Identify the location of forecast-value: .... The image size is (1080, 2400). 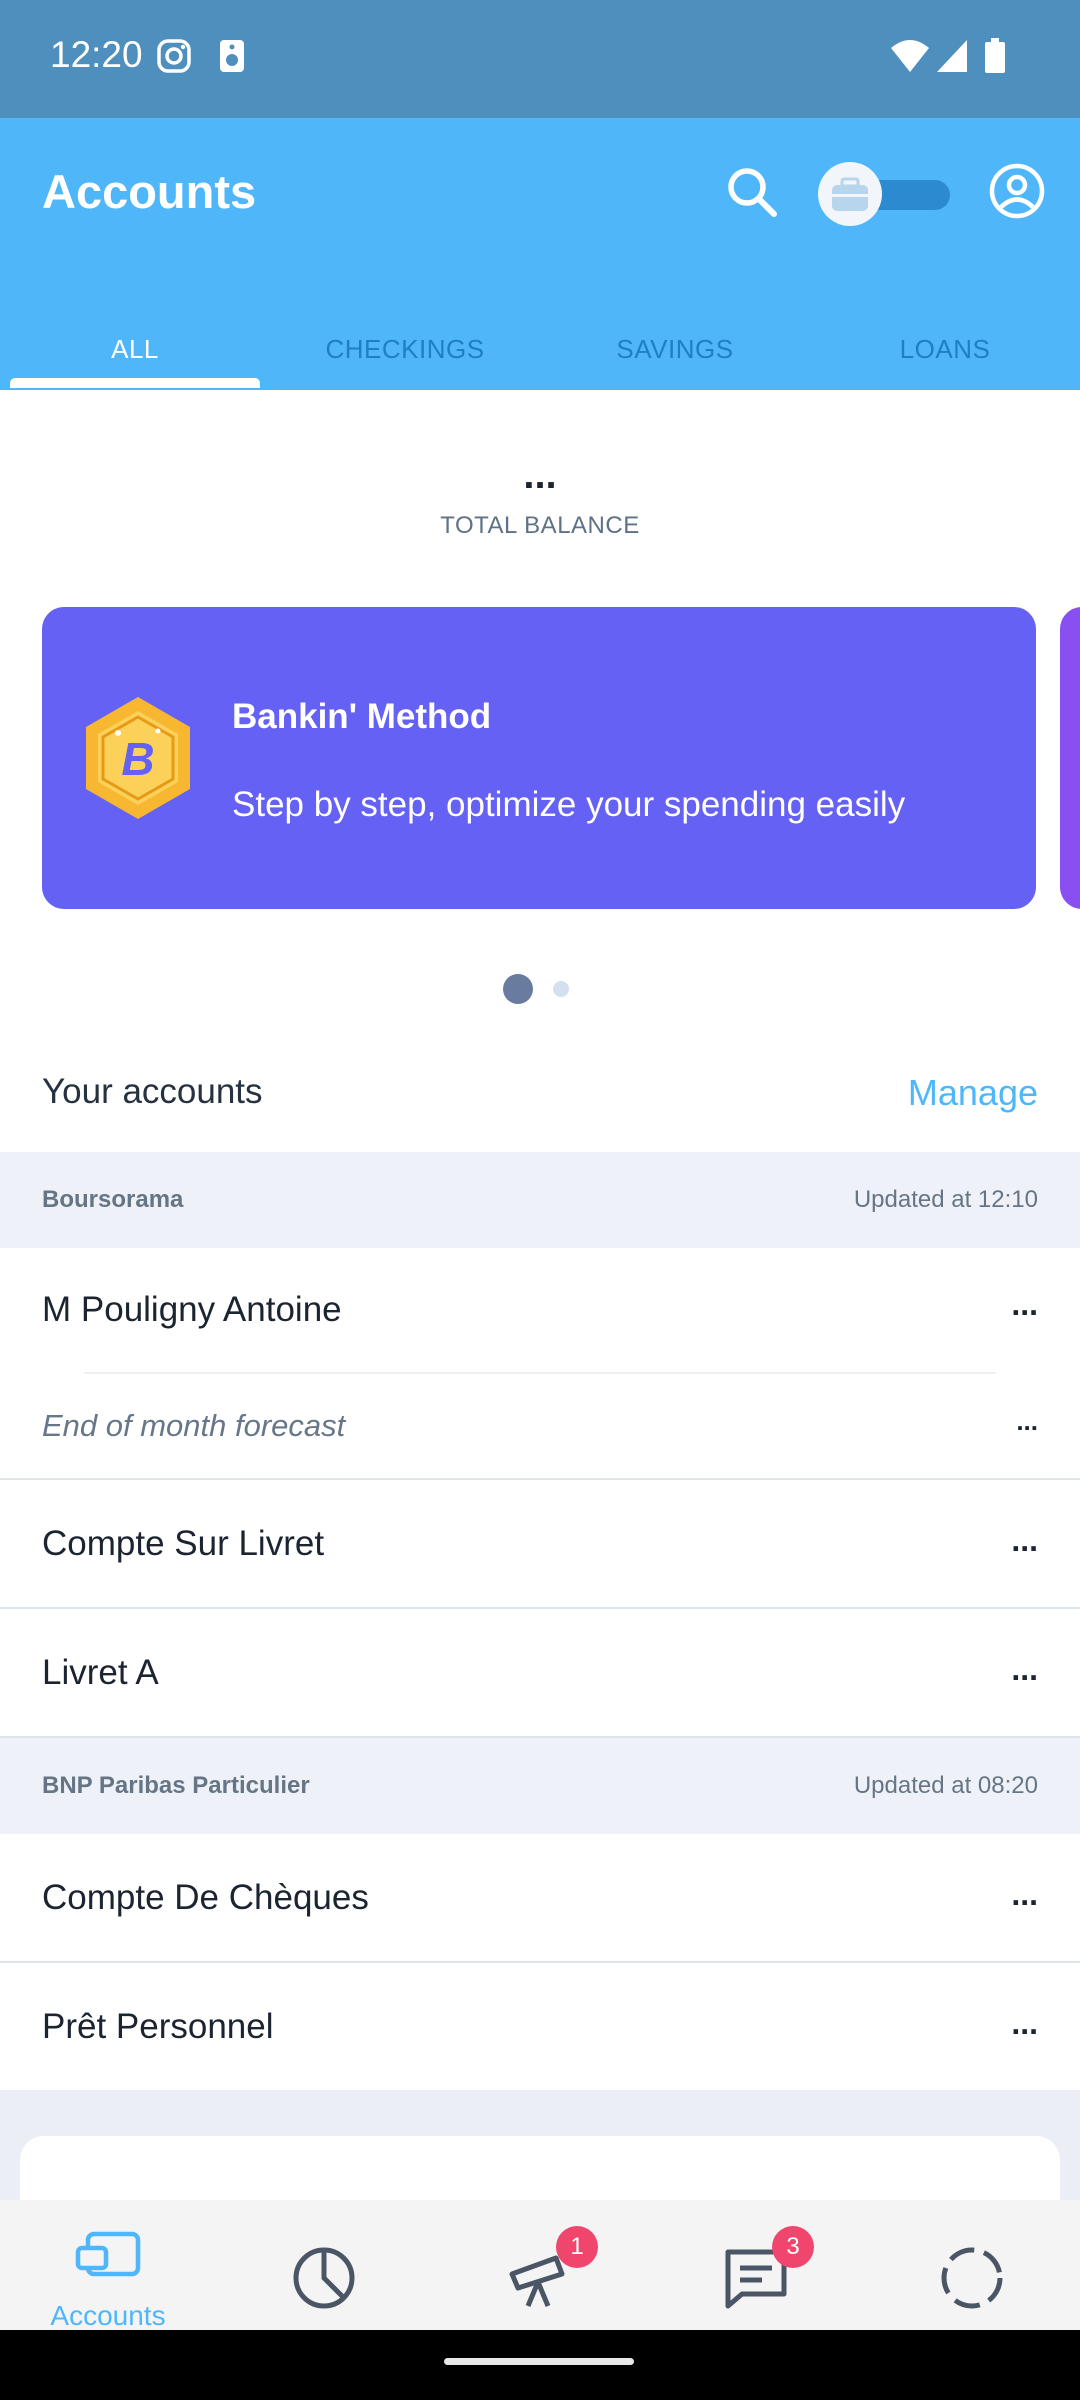
(1027, 1421).